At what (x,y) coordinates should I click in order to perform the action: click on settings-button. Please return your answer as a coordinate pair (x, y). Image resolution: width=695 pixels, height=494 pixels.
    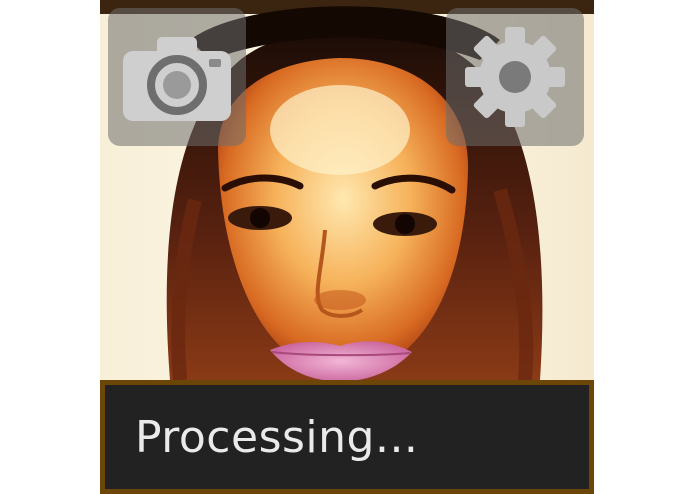
    Looking at the image, I should click on (515, 77).